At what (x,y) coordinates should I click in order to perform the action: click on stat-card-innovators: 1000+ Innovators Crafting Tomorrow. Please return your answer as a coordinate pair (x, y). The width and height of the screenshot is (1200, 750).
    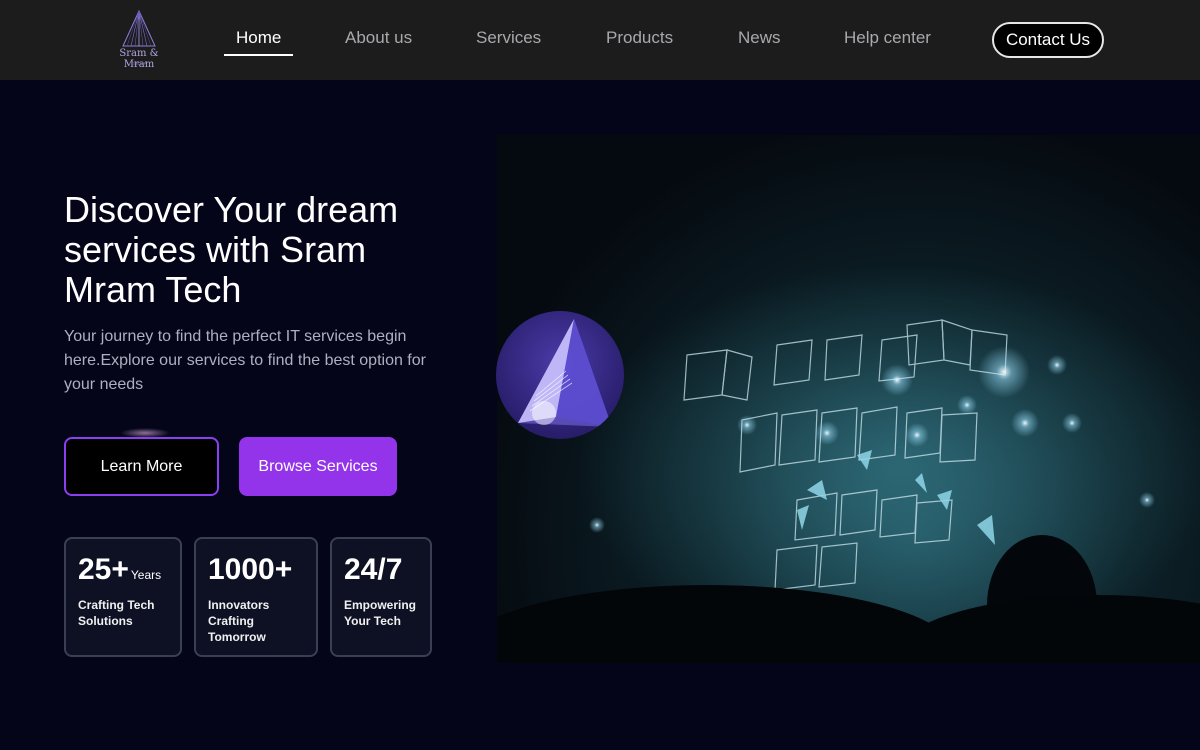
    Looking at the image, I should click on (256, 597).